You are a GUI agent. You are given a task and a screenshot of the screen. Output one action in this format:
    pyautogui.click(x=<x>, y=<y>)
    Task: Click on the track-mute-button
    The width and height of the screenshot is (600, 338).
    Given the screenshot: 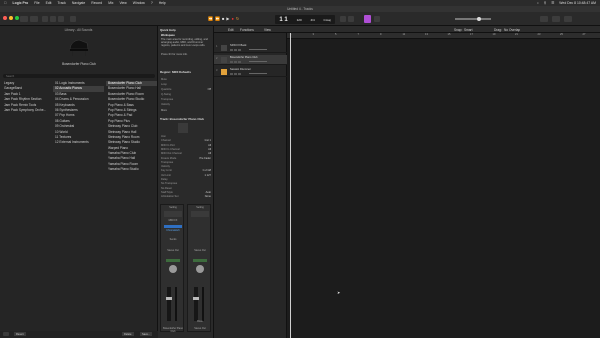 What is the action you would take?
    pyautogui.click(x=231, y=73)
    